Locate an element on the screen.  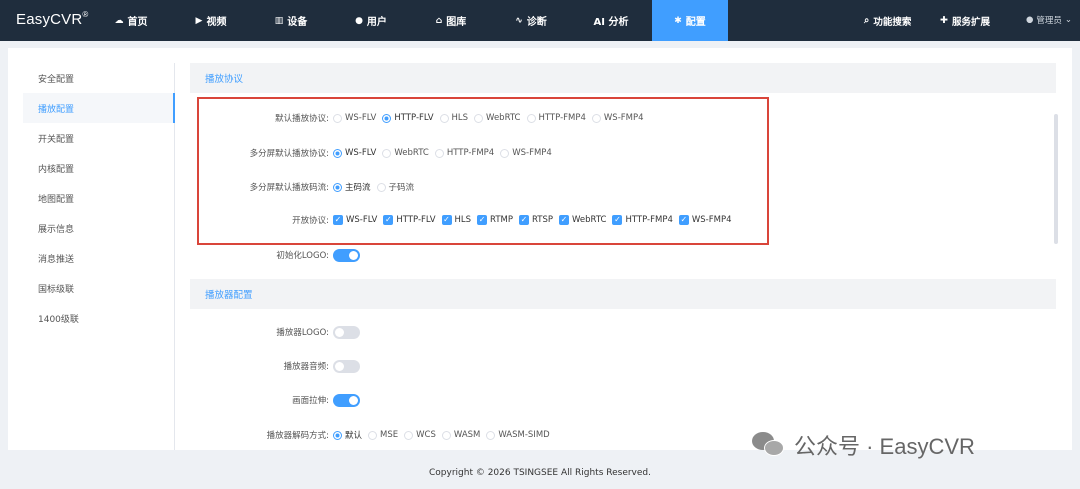
nav-ai-analysis: AI 分析 is located at coordinates (611, 20).